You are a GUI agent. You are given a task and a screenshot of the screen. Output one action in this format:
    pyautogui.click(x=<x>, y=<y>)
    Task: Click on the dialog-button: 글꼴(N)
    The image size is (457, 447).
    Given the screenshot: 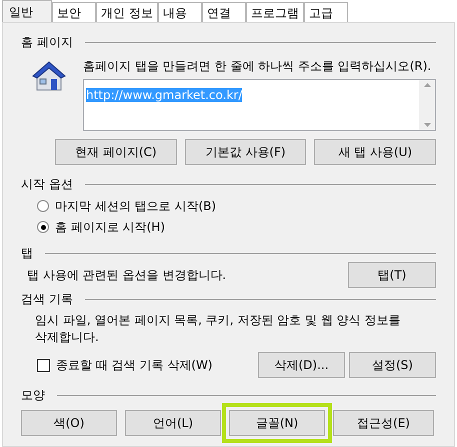 What is the action you would take?
    pyautogui.click(x=277, y=423)
    